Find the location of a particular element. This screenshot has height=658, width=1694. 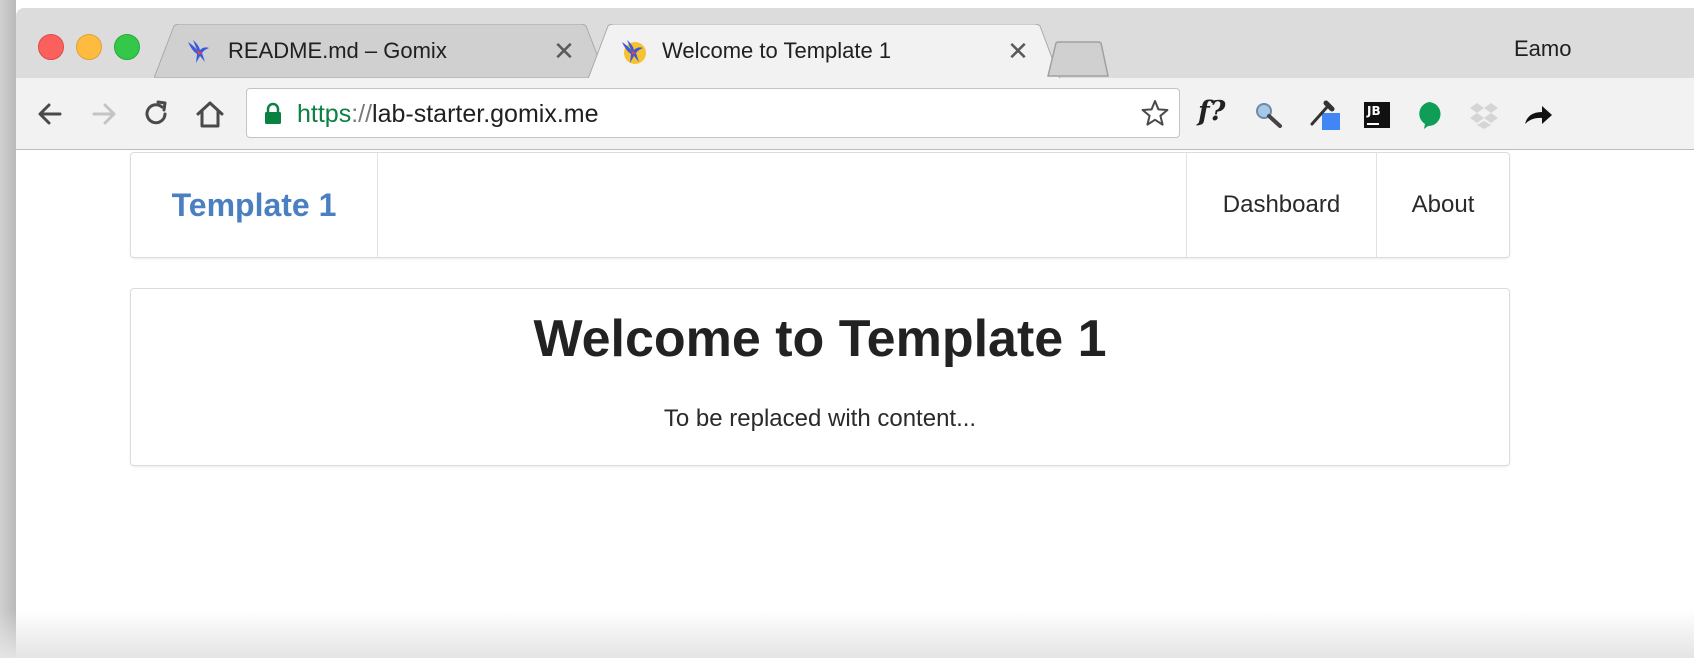

share-arrow-icon is located at coordinates (1538, 115).